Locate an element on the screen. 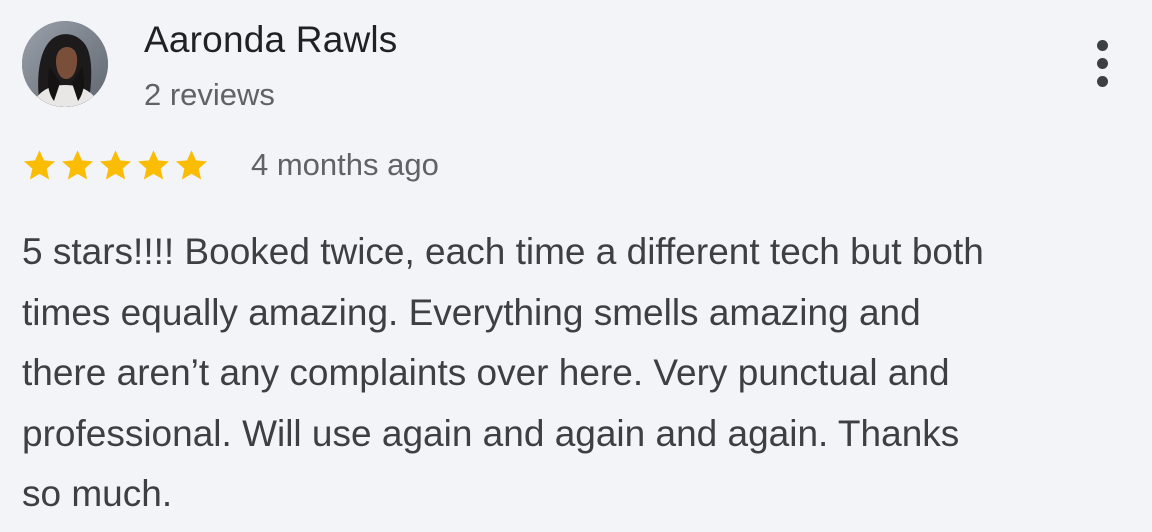  star-rating is located at coordinates (115, 166).